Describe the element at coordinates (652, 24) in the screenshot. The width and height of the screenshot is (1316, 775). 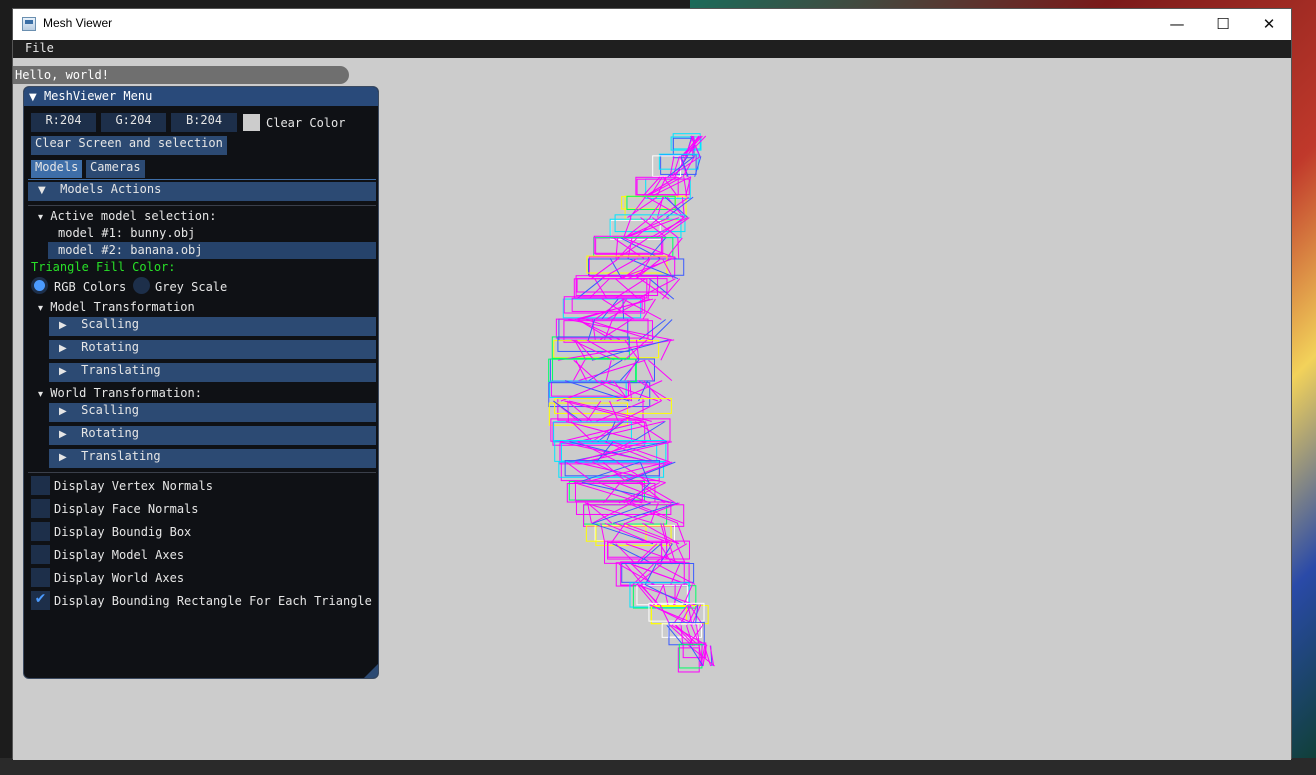
I see `title-bar: Mesh Viewer — ☐ ✕` at that location.